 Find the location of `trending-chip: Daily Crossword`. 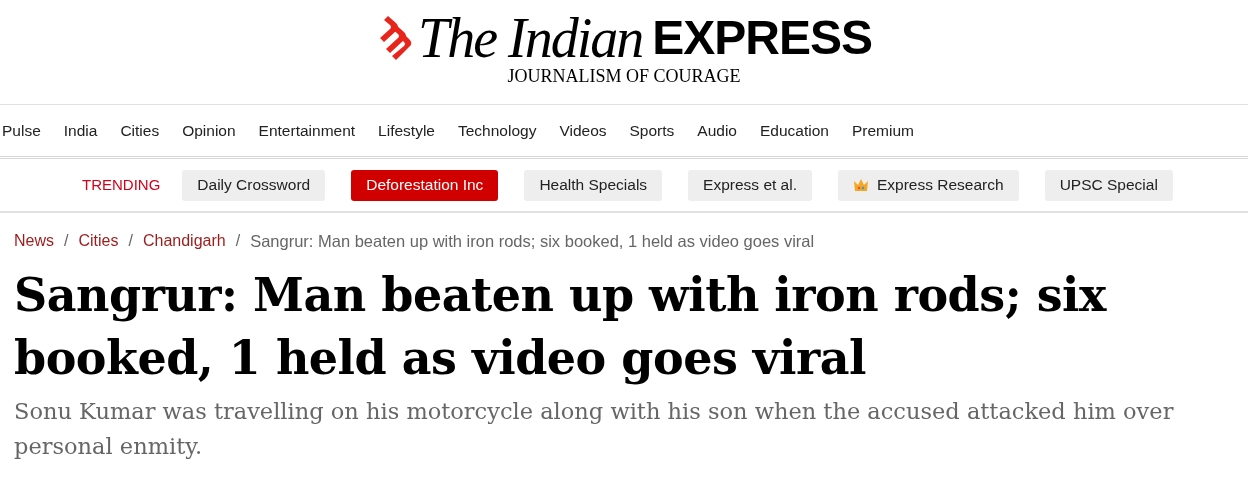

trending-chip: Daily Crossword is located at coordinates (254, 185).